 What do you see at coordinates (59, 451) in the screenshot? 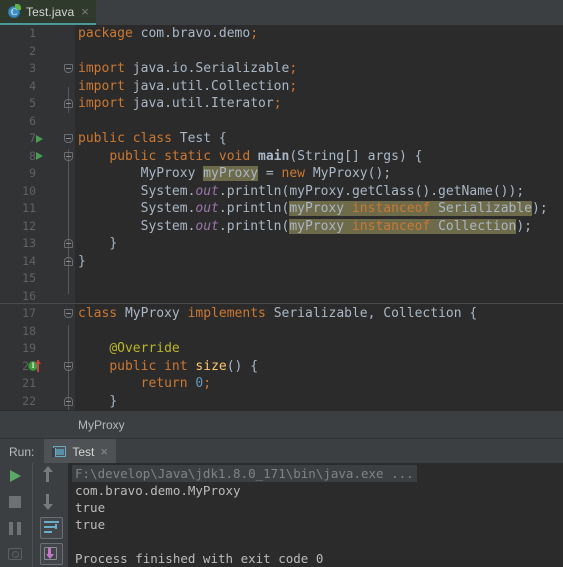
I see `console-icon` at bounding box center [59, 451].